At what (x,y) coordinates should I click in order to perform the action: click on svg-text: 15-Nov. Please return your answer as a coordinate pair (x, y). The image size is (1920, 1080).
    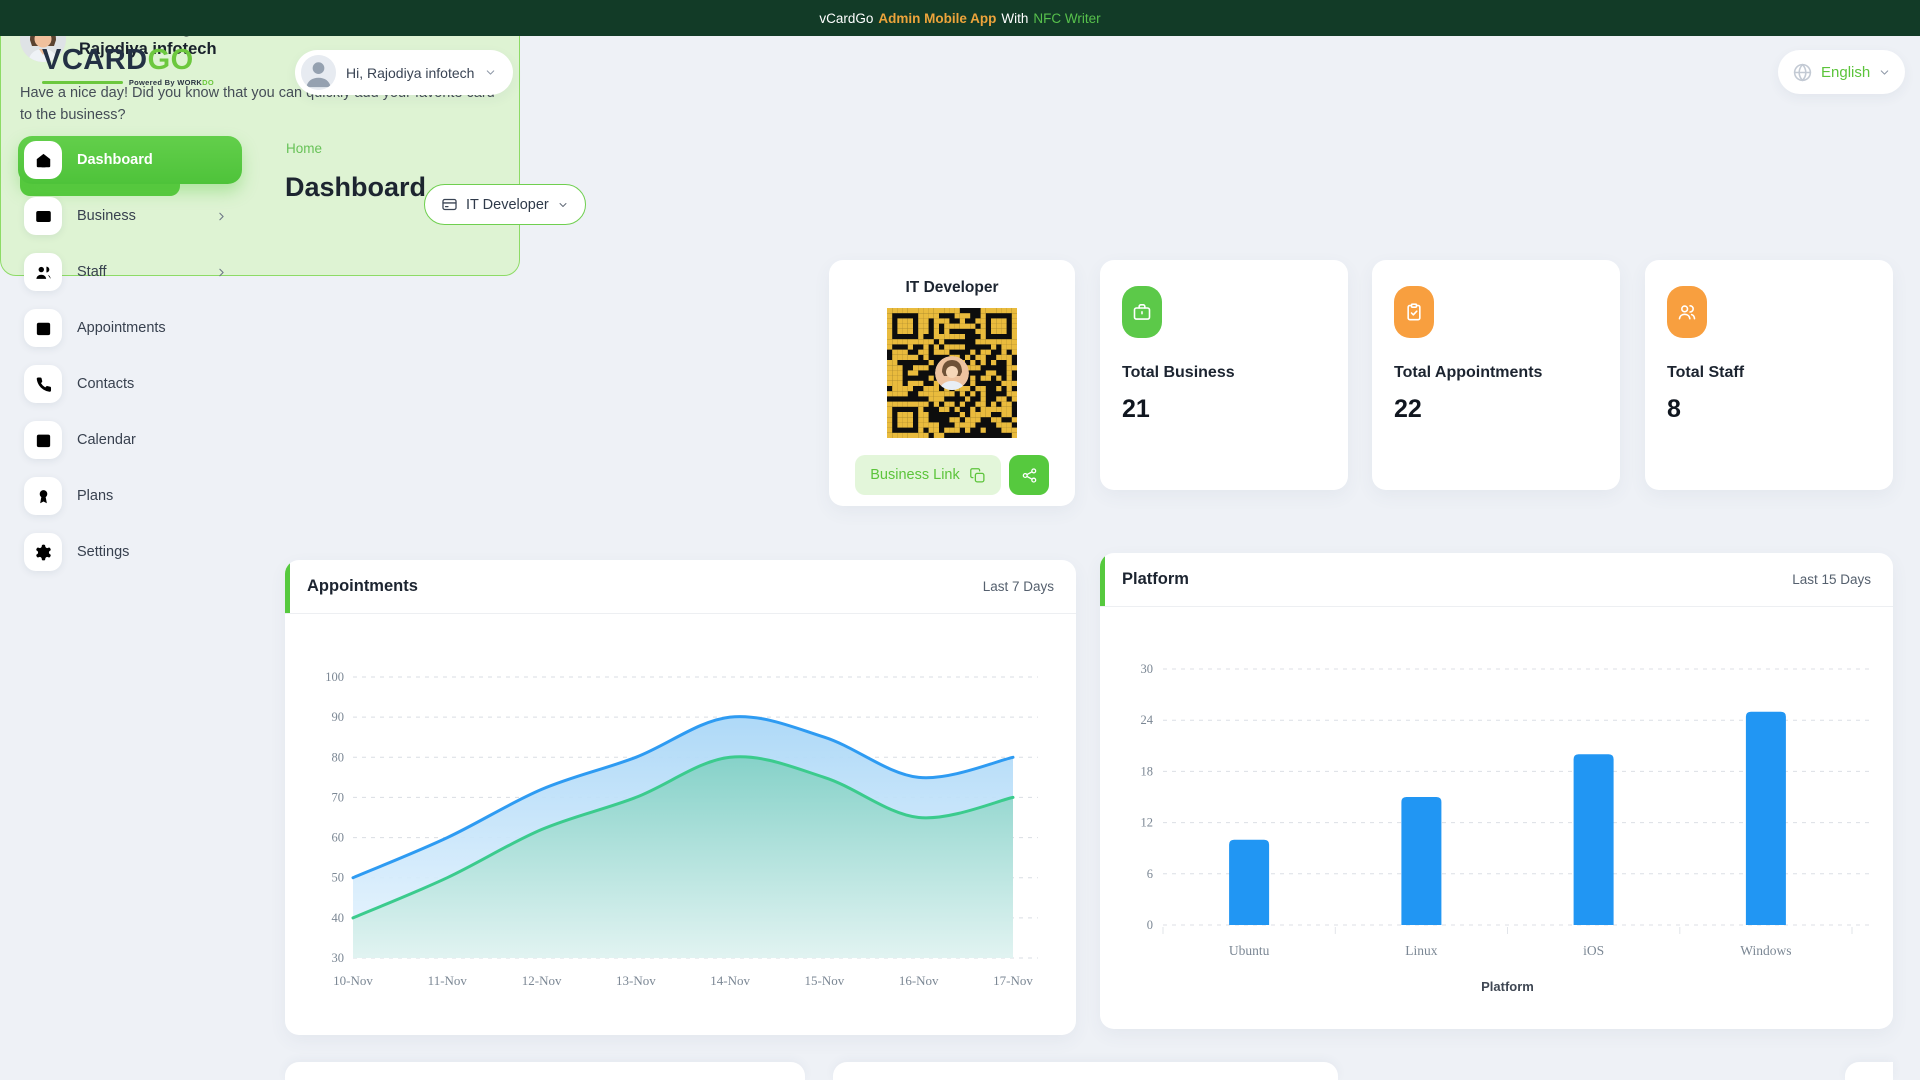
    Looking at the image, I should click on (825, 980).